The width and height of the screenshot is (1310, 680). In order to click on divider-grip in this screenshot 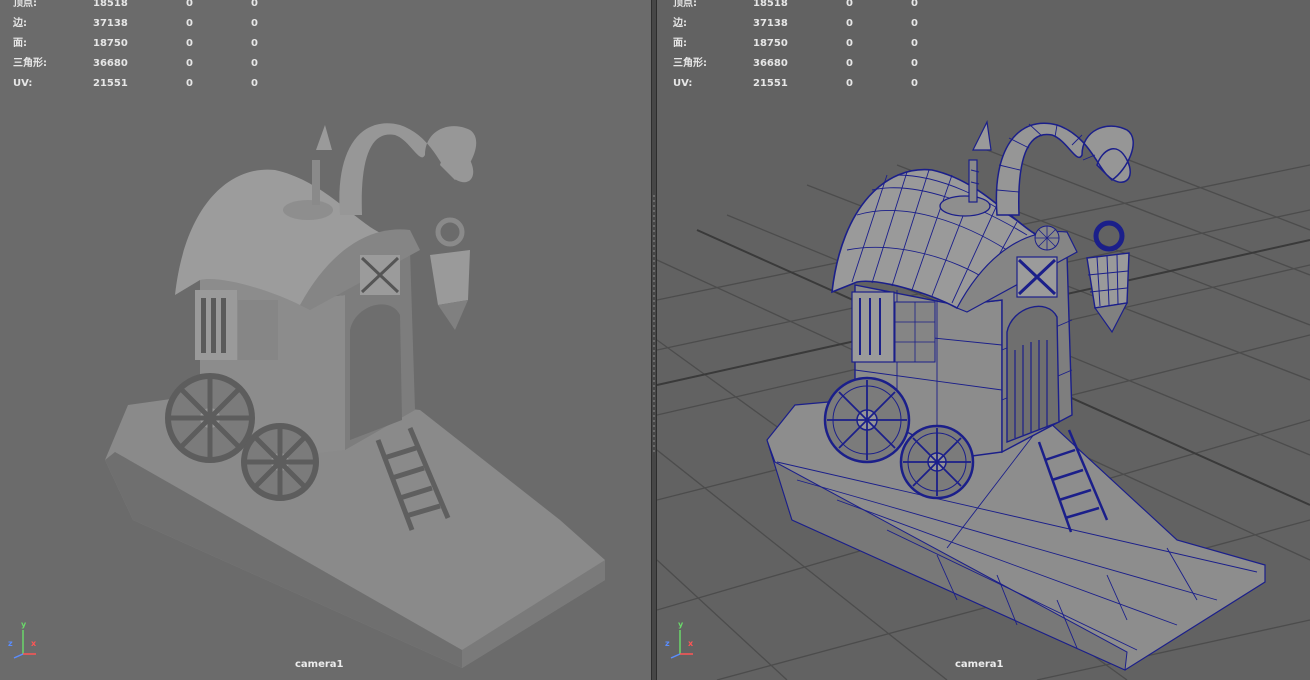, I will do `click(654, 325)`.